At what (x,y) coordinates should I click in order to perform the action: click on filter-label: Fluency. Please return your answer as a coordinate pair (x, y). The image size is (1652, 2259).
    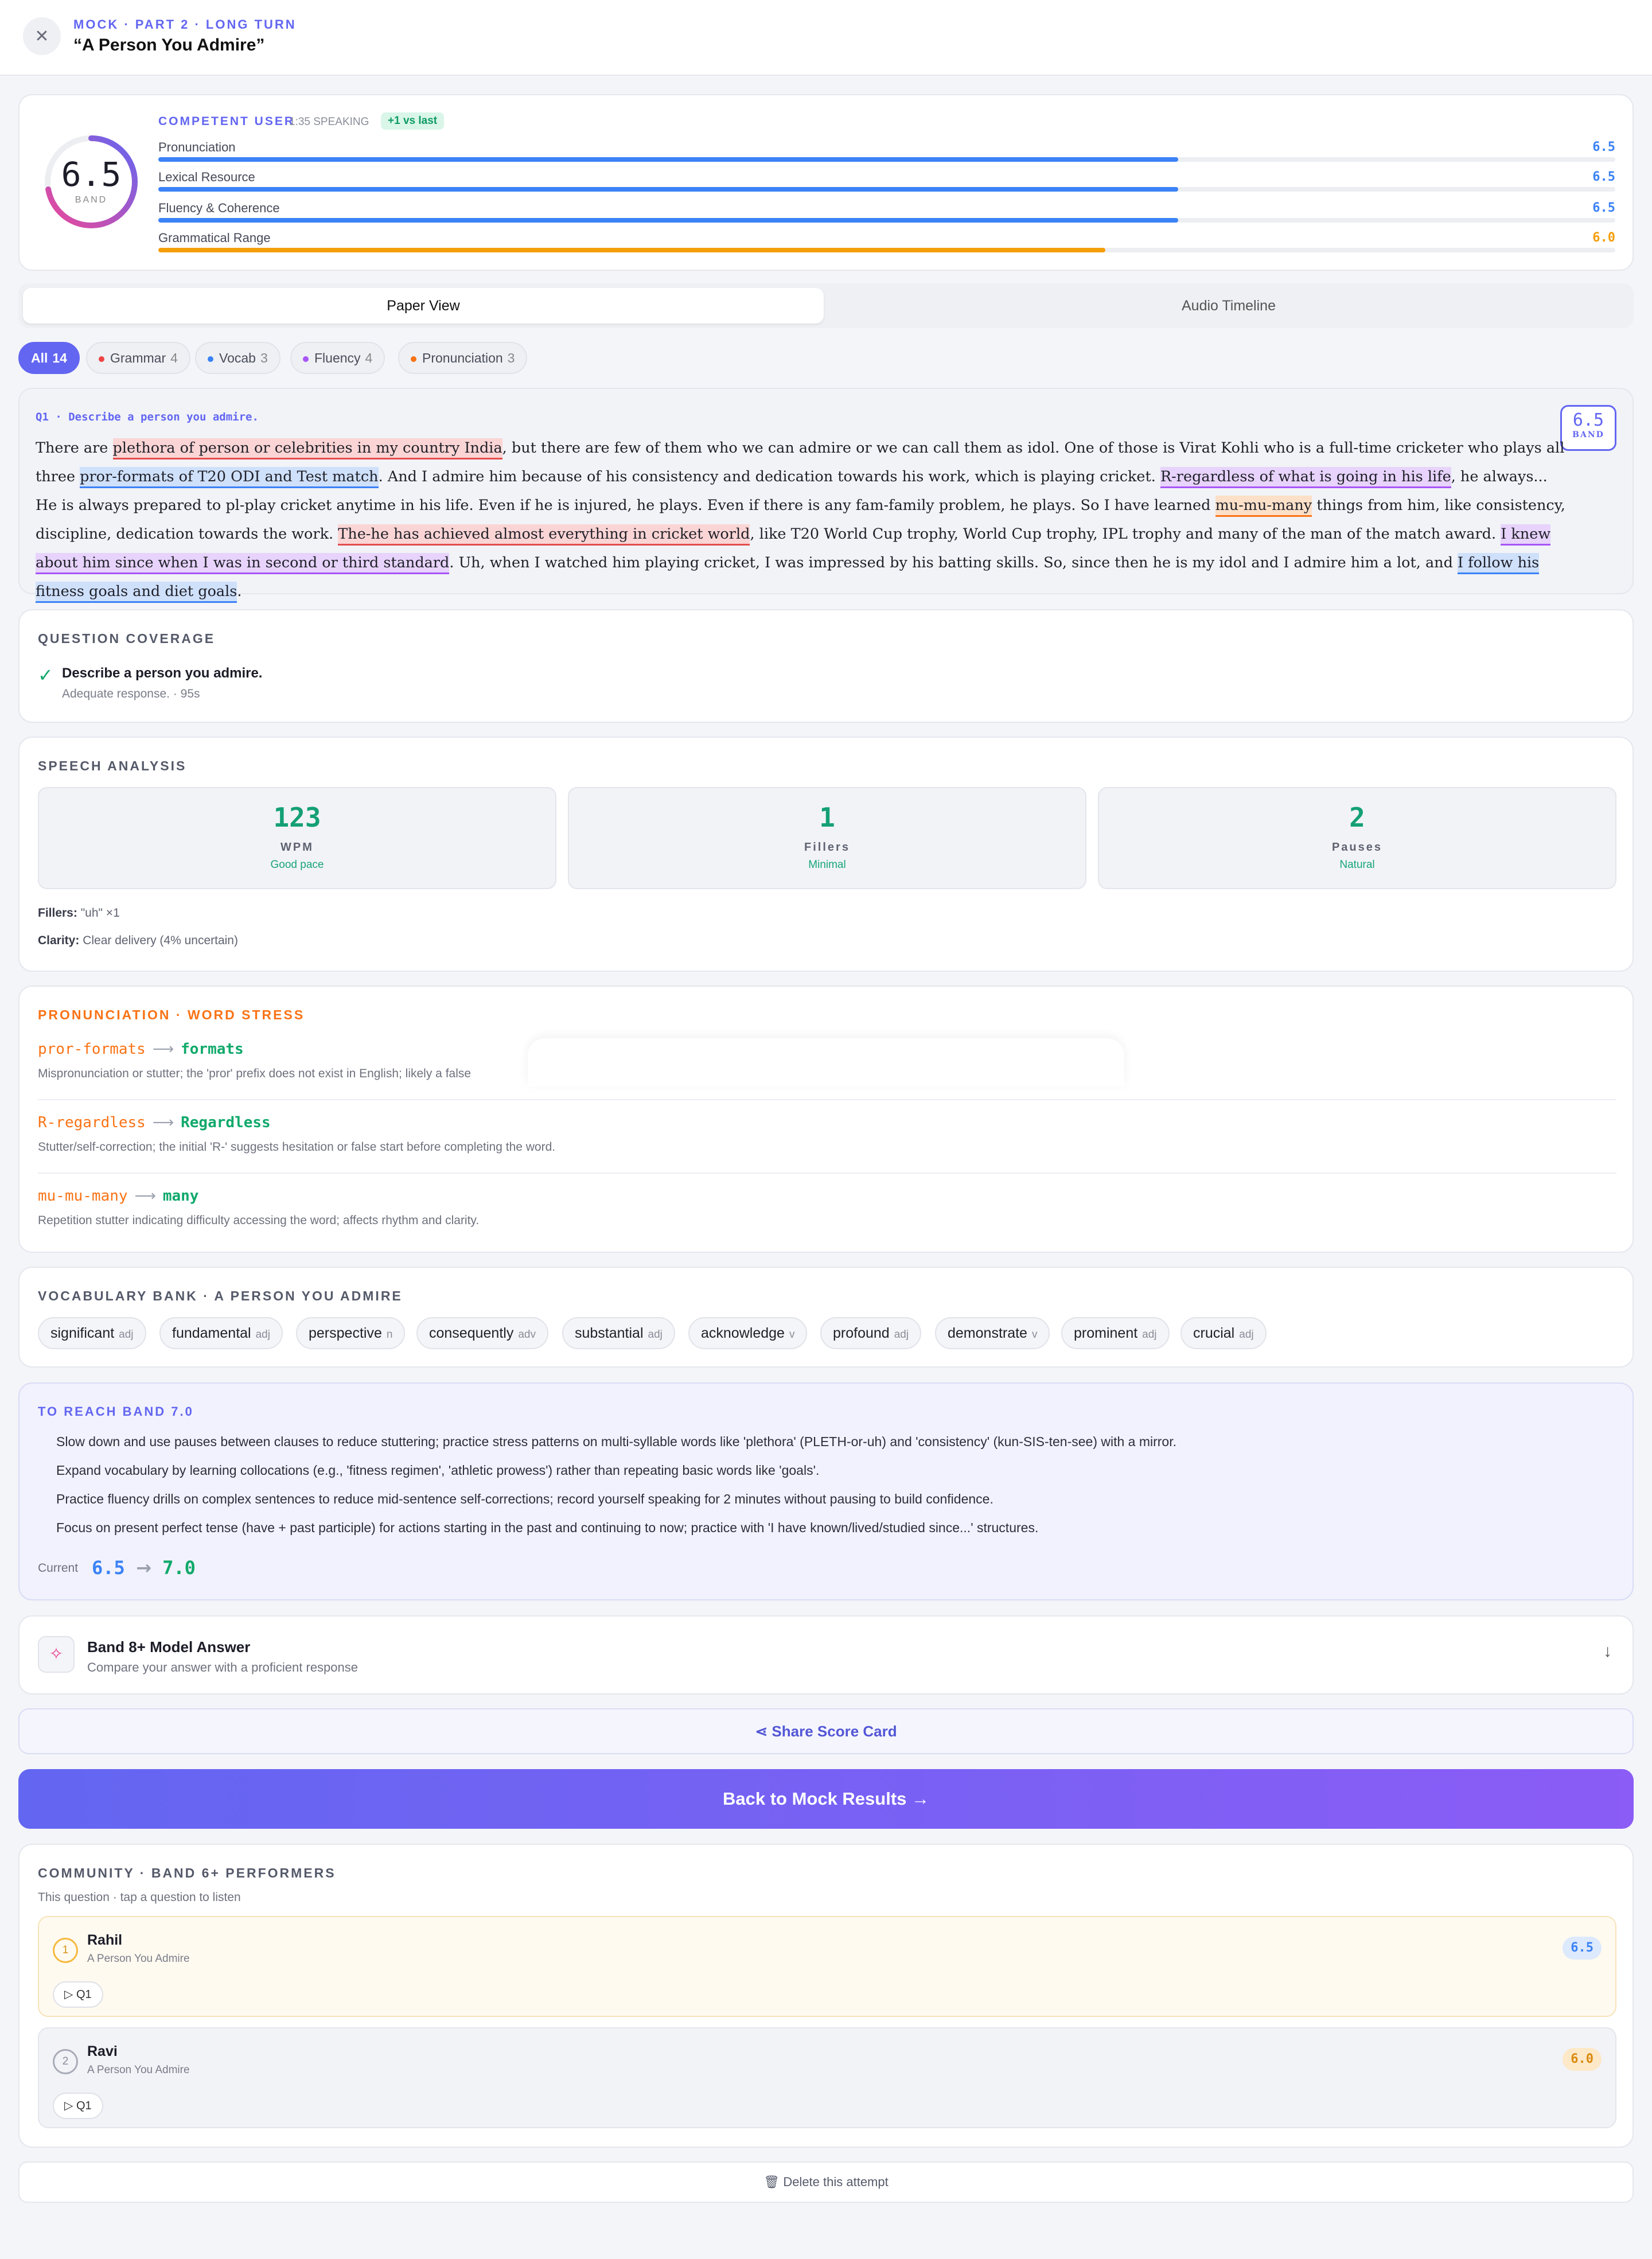
    Looking at the image, I should click on (337, 357).